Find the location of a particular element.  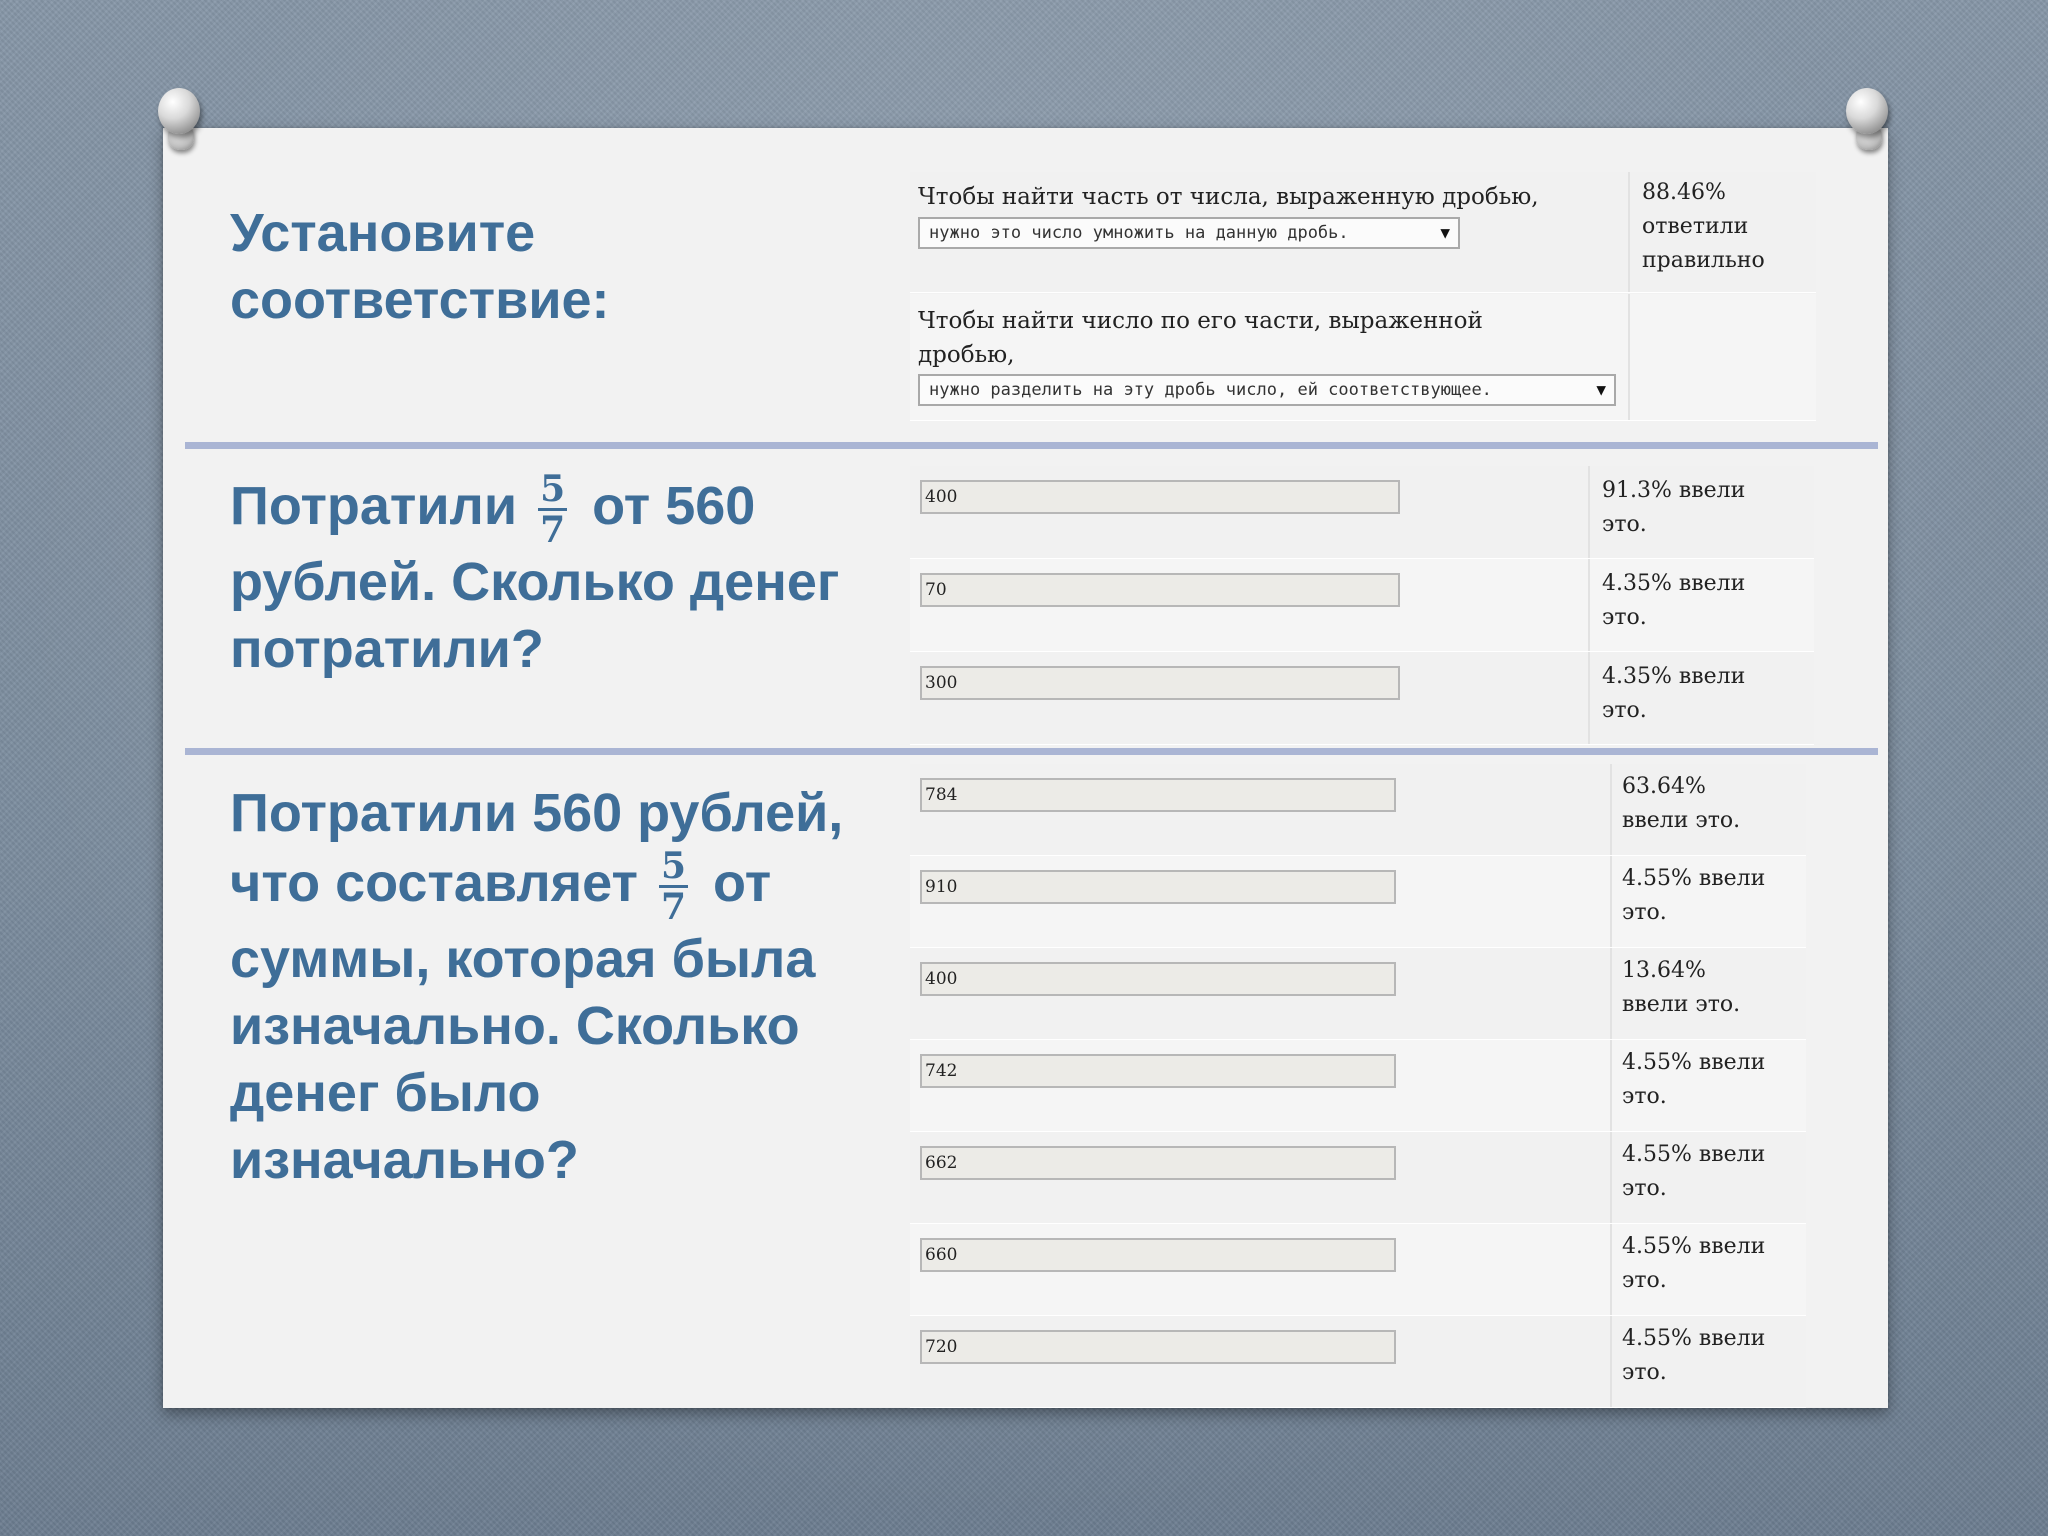

answer-stat: 63.64% ввели это. is located at coordinates (1681, 803).